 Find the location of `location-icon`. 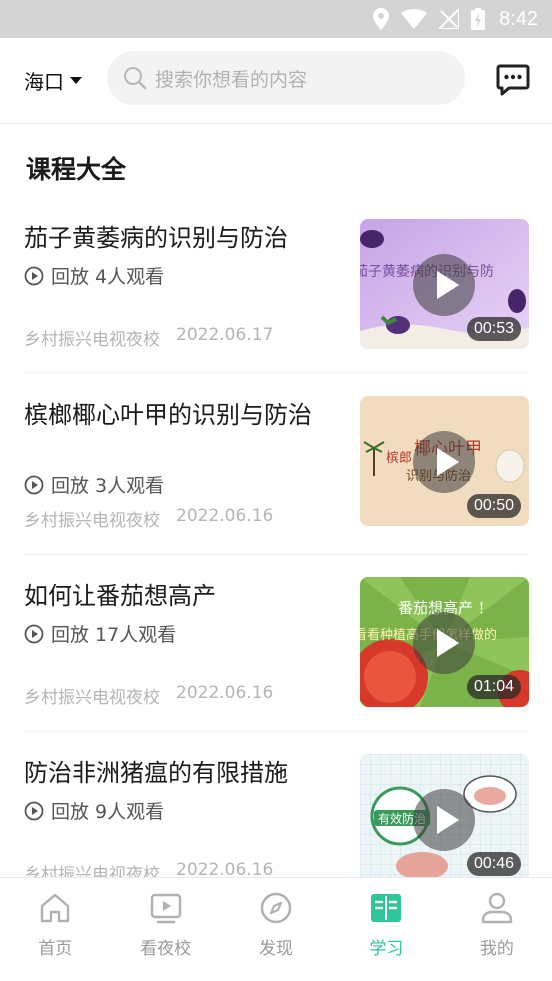

location-icon is located at coordinates (381, 19).